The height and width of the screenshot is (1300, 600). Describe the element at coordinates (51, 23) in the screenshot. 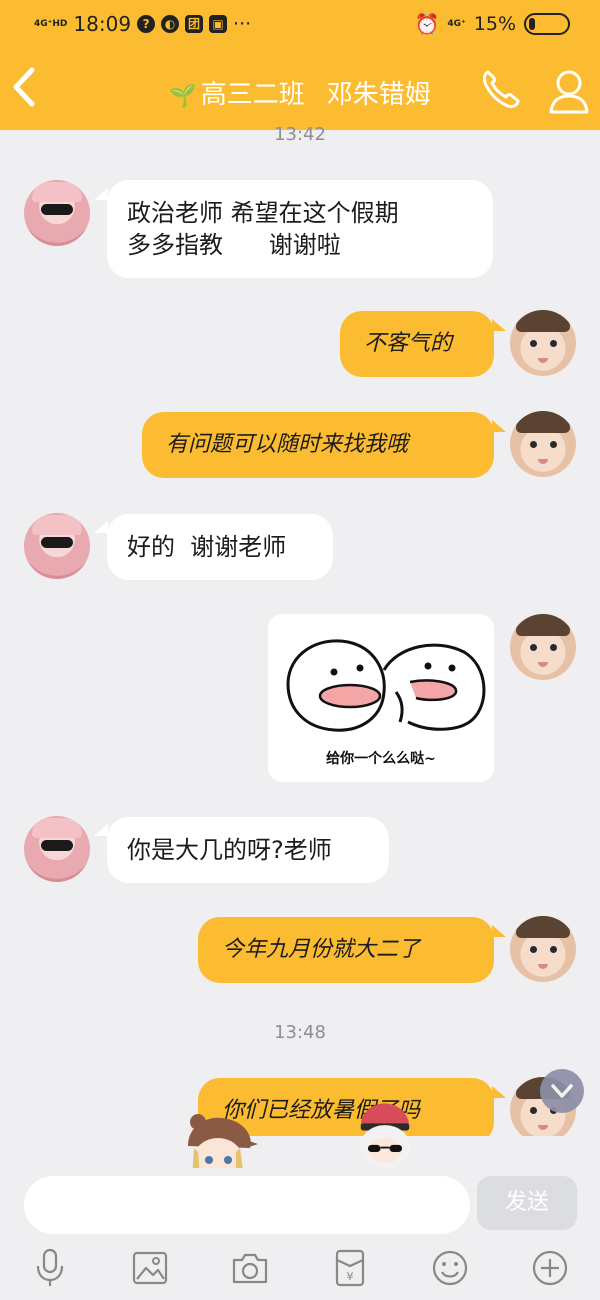

I see `network-indicator: 4G⁺HD` at that location.